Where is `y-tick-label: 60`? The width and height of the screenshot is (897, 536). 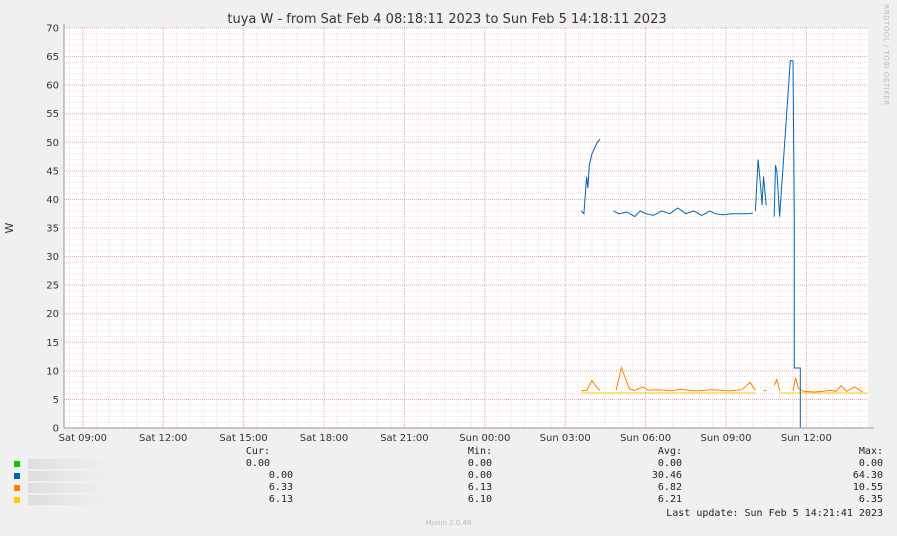 y-tick-label: 60 is located at coordinates (52, 86).